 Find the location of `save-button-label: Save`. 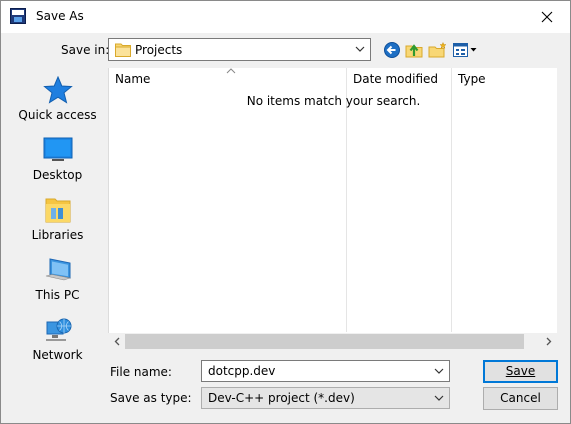

save-button-label: Save is located at coordinates (520, 371).